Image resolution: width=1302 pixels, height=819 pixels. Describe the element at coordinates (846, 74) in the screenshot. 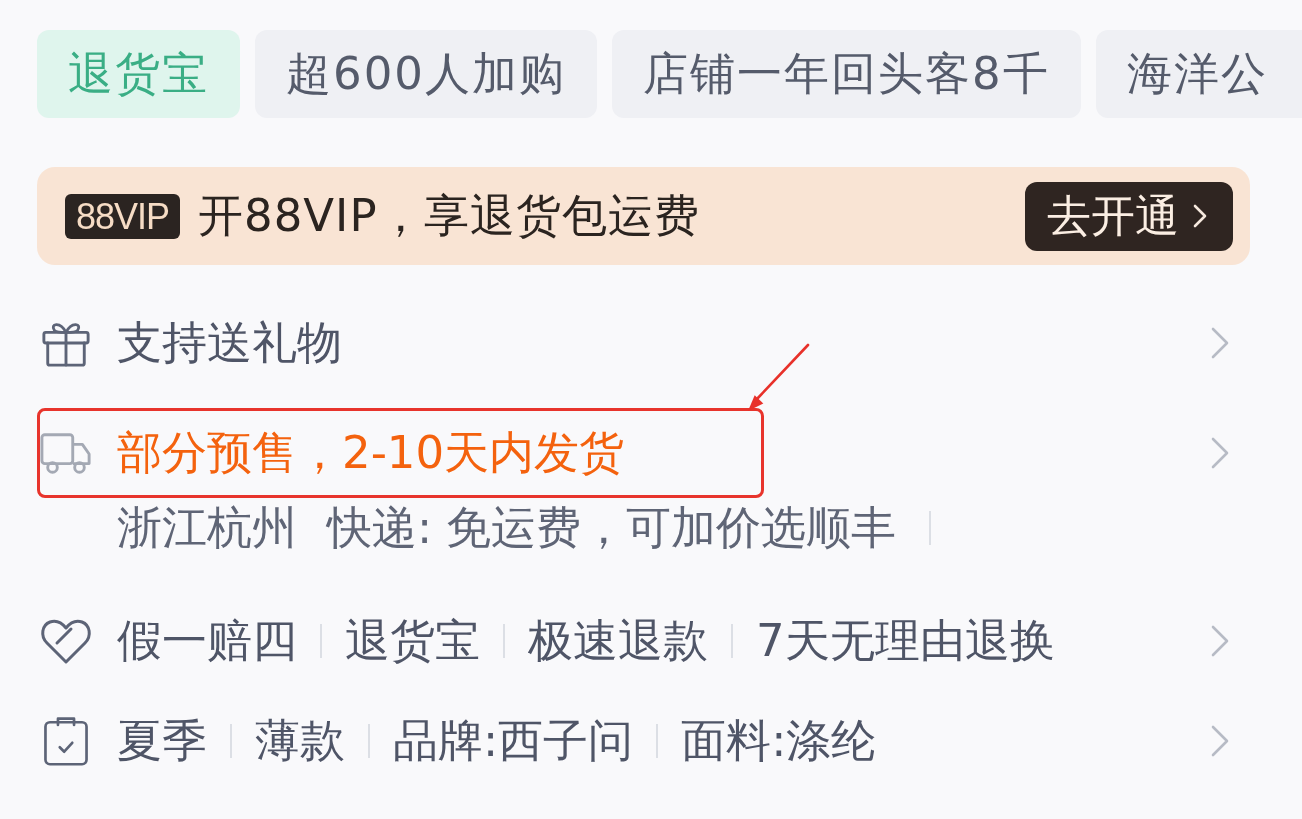

I see `tag: 店铺一年回头客8千` at that location.